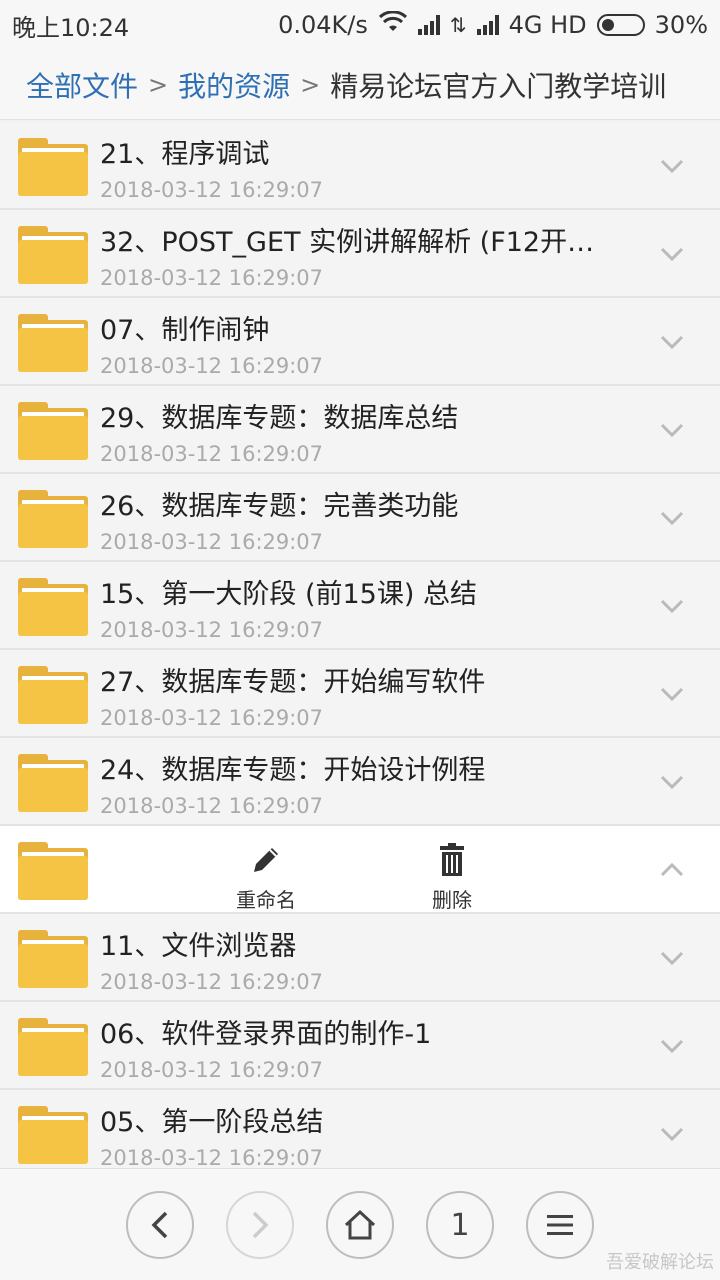 The width and height of the screenshot is (720, 1280). I want to click on file-row: 06、软件登录界面的制作-1 2018-03-12 16:29:07, so click(360, 1046).